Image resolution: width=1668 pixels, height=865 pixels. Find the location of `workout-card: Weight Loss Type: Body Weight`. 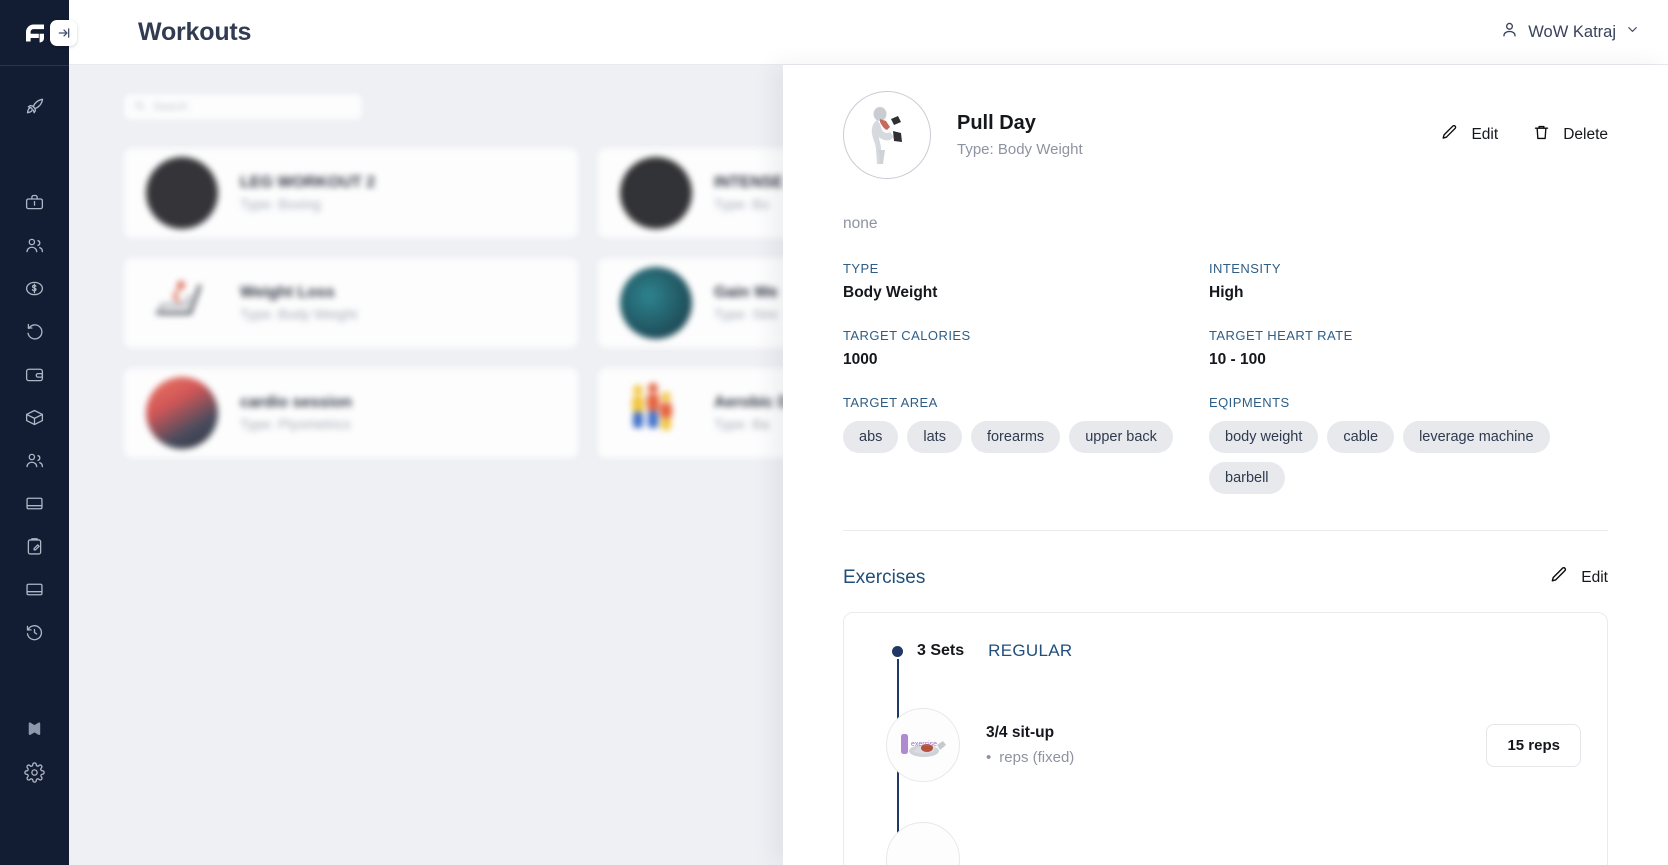

workout-card: Weight Loss Type: Body Weight is located at coordinates (351, 303).